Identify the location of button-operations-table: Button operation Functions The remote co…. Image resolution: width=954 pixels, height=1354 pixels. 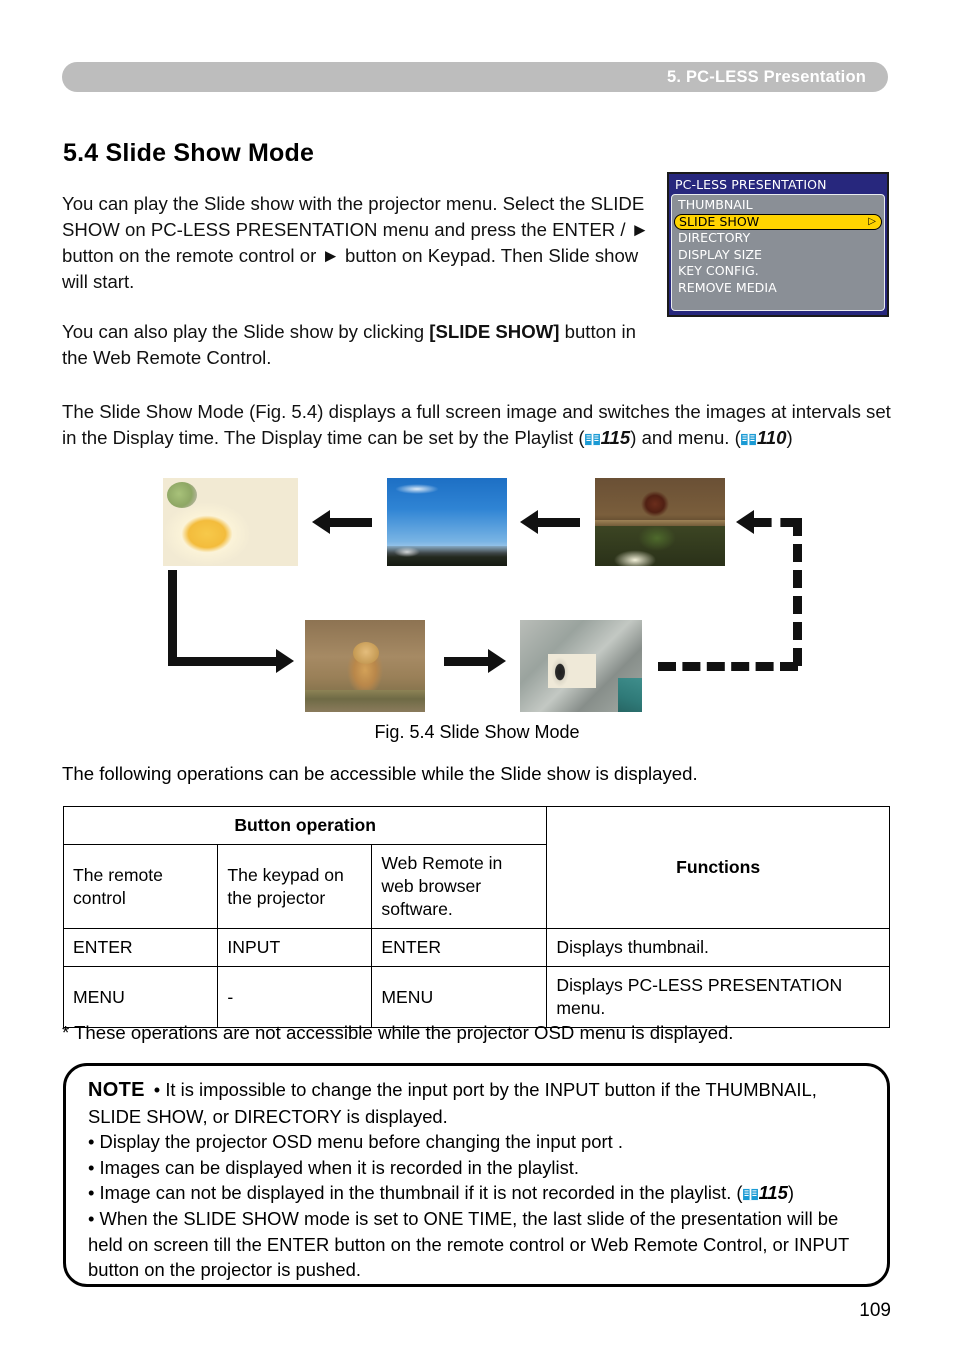
(476, 917).